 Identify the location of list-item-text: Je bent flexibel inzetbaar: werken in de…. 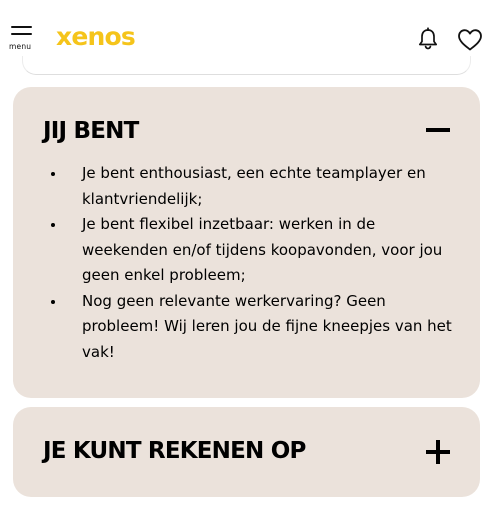
(262, 249).